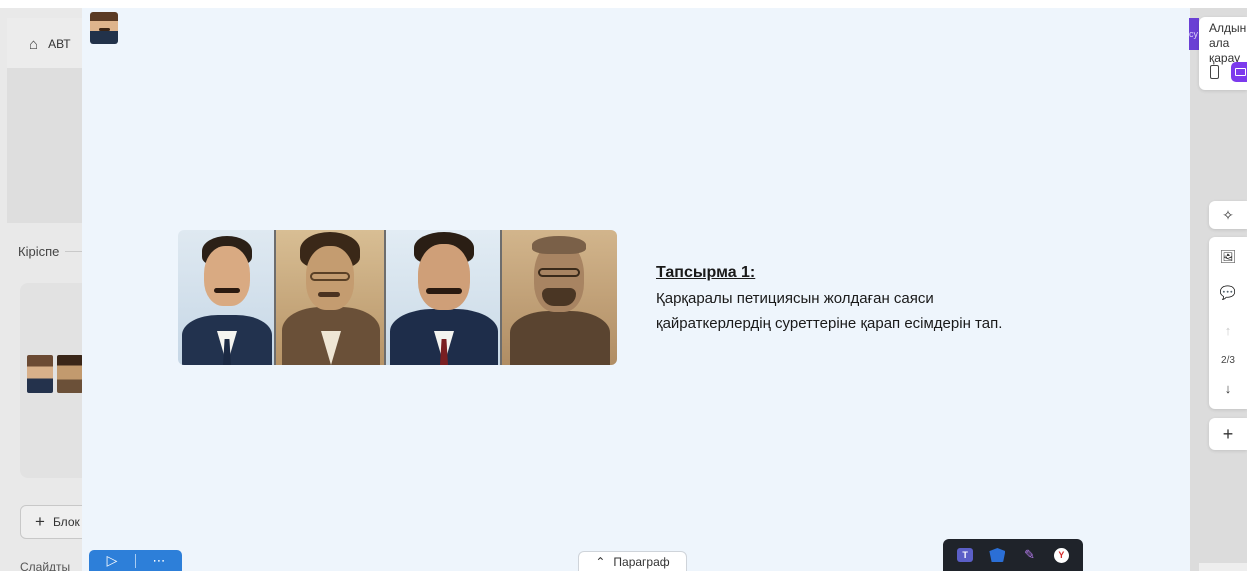 Image resolution: width=1247 pixels, height=571 pixels. I want to click on present-toolbar: ▷ ⋯, so click(135, 560).